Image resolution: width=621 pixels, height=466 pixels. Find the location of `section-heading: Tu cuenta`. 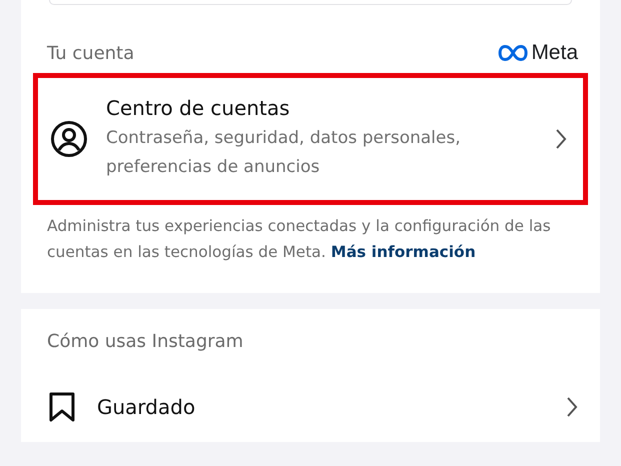

section-heading: Tu cuenta is located at coordinates (90, 53).